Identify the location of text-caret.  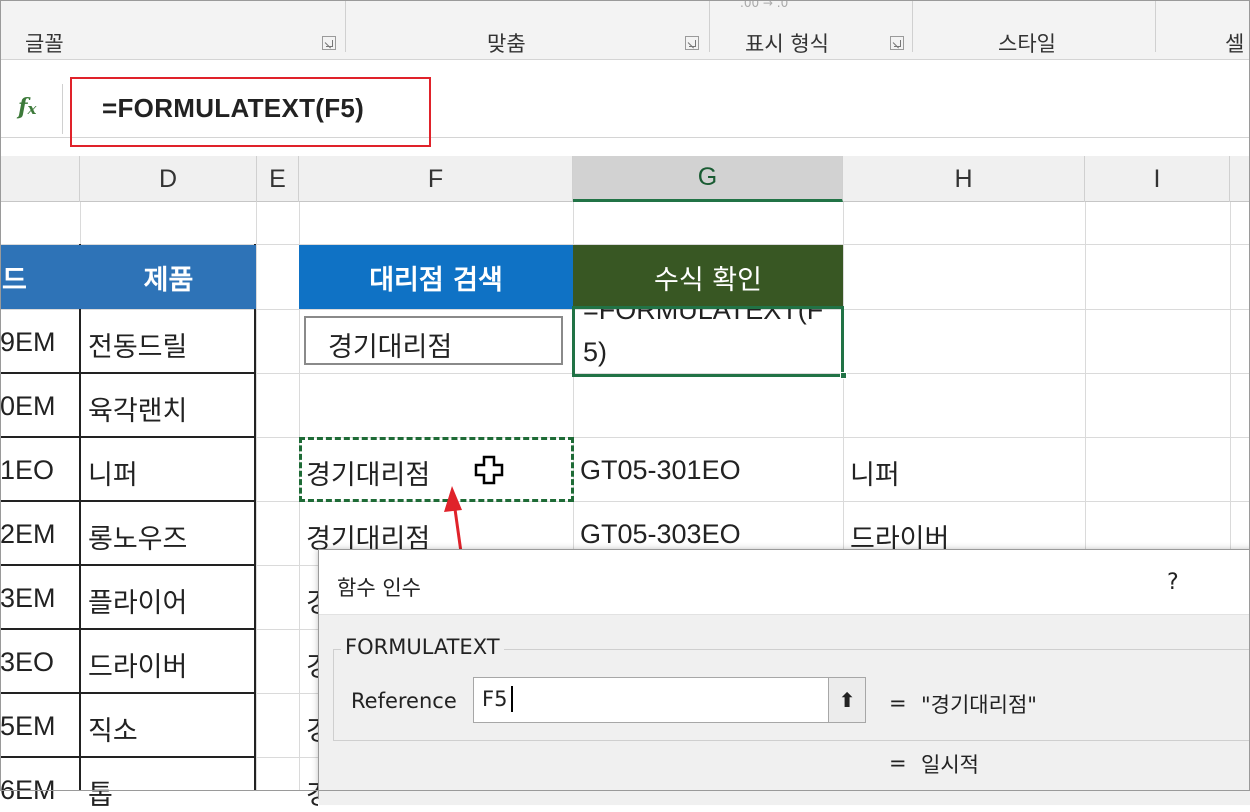
(512, 699).